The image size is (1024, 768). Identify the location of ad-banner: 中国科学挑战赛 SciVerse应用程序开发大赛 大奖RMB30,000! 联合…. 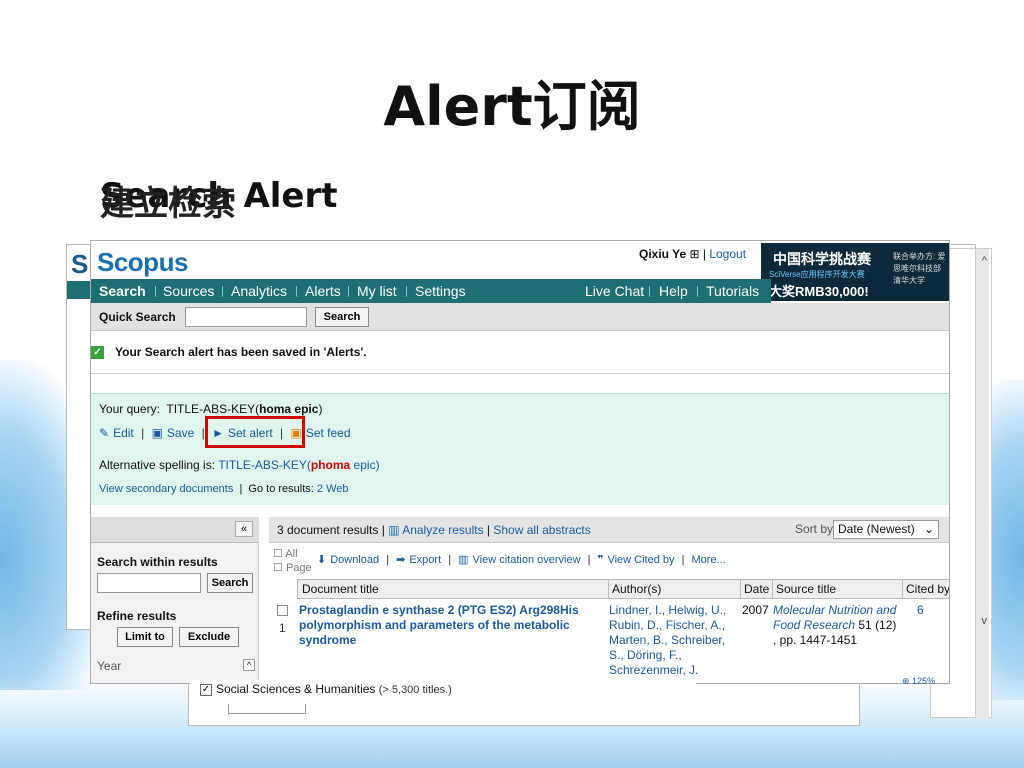
(855, 272).